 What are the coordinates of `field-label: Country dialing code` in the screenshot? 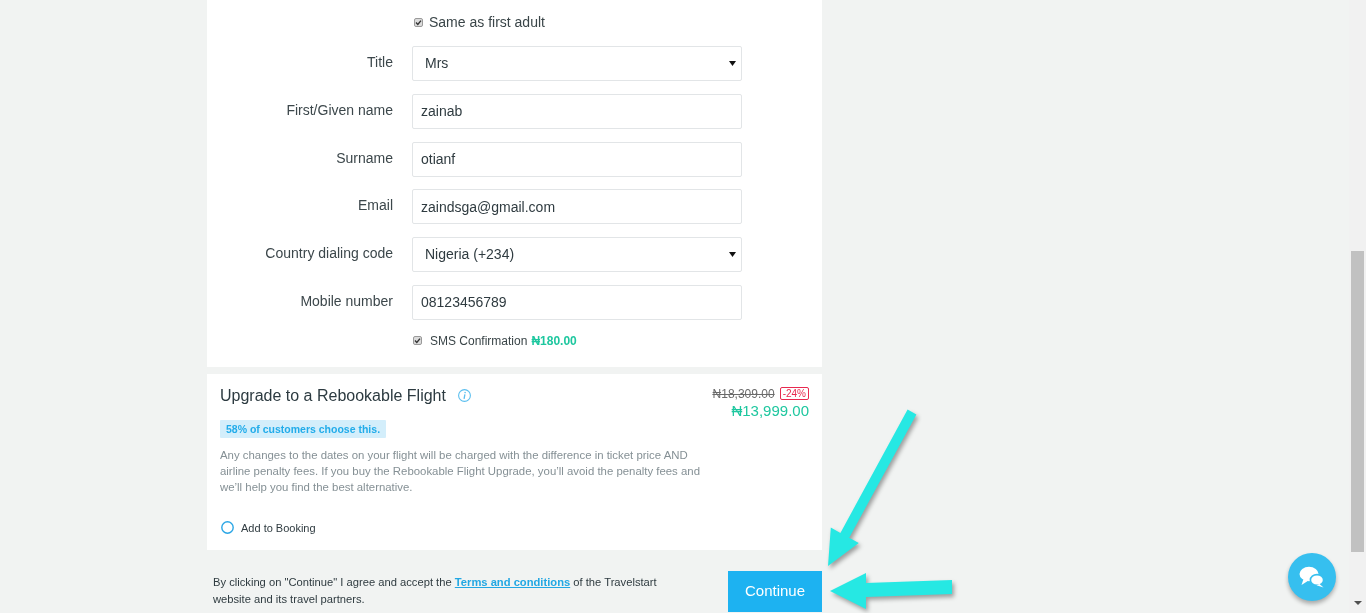 It's located at (329, 254).